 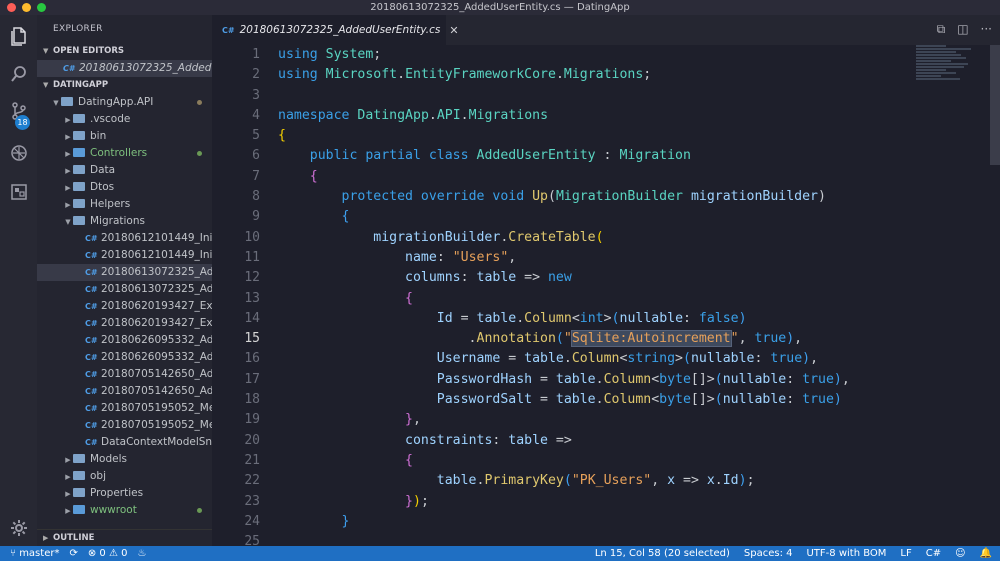 I want to click on close-window-button, so click(x=11, y=7).